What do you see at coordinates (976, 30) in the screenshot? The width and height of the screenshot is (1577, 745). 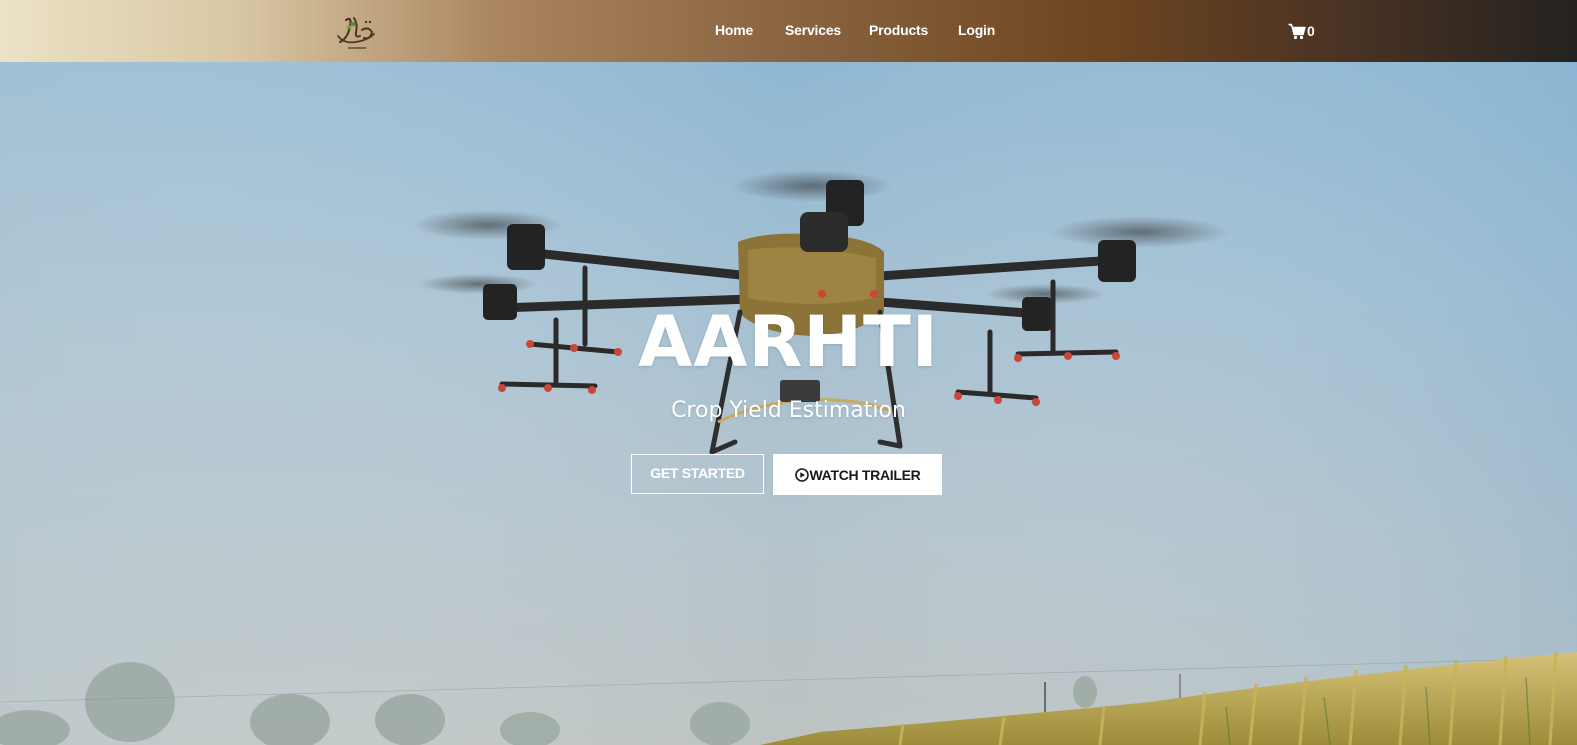 I see `nav-login-link: Login` at bounding box center [976, 30].